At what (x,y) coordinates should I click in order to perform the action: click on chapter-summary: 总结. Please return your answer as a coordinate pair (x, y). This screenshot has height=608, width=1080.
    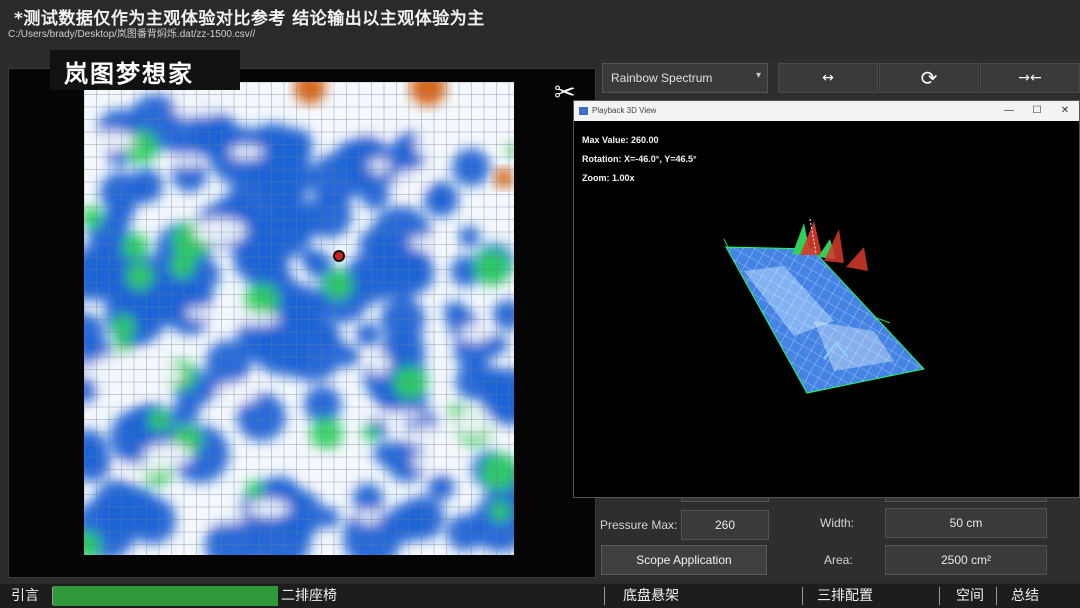
    Looking at the image, I should click on (1025, 596).